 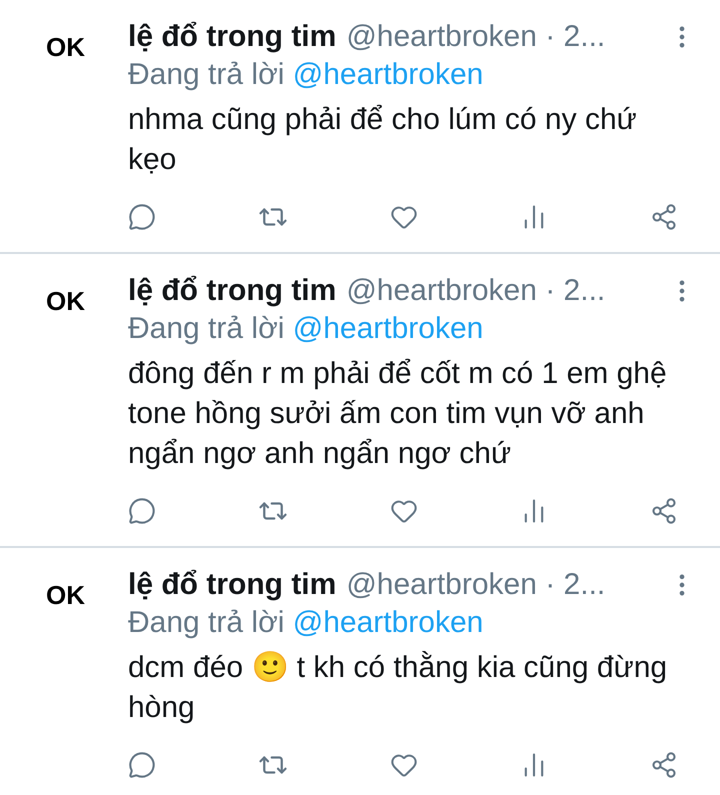 What do you see at coordinates (383, 140) in the screenshot?
I see `tweet-text: nhma cũng phải để cho lúm có ny chứ kẹo` at bounding box center [383, 140].